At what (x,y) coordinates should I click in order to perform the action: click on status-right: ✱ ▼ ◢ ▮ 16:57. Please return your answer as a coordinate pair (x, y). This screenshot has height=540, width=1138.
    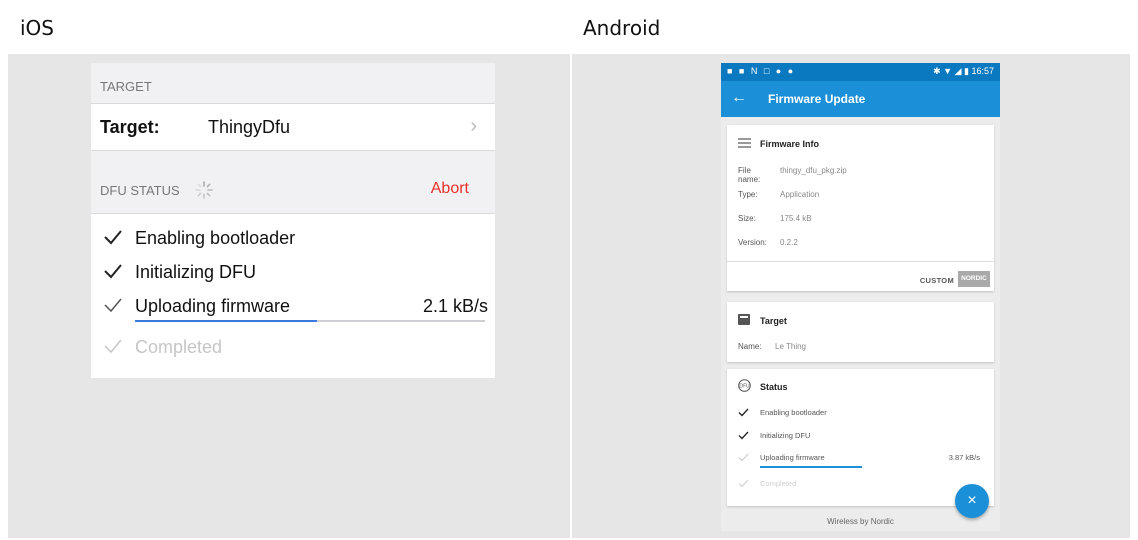
    Looking at the image, I should click on (963, 71).